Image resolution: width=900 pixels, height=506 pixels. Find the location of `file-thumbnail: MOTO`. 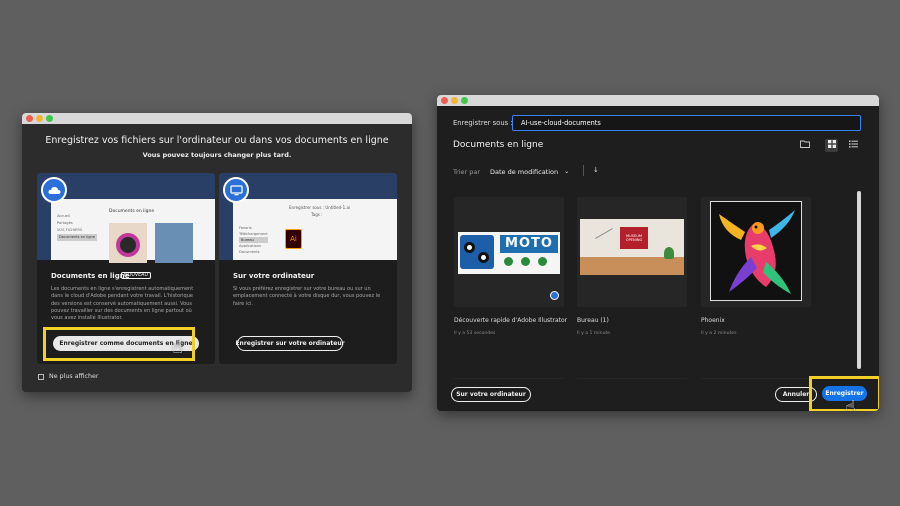

file-thumbnail: MOTO is located at coordinates (509, 253).